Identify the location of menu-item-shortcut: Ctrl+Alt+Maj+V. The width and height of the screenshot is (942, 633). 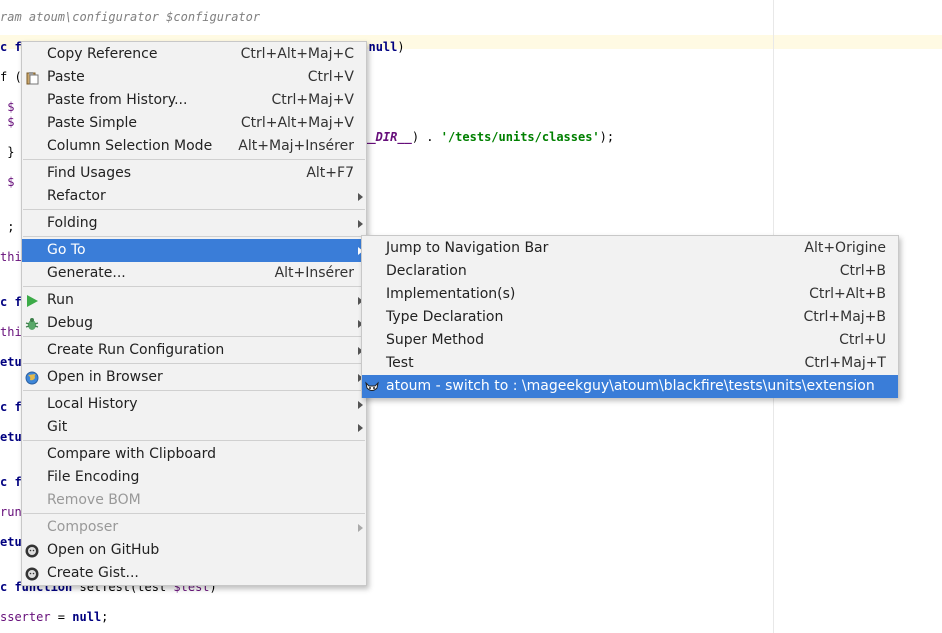
(297, 123).